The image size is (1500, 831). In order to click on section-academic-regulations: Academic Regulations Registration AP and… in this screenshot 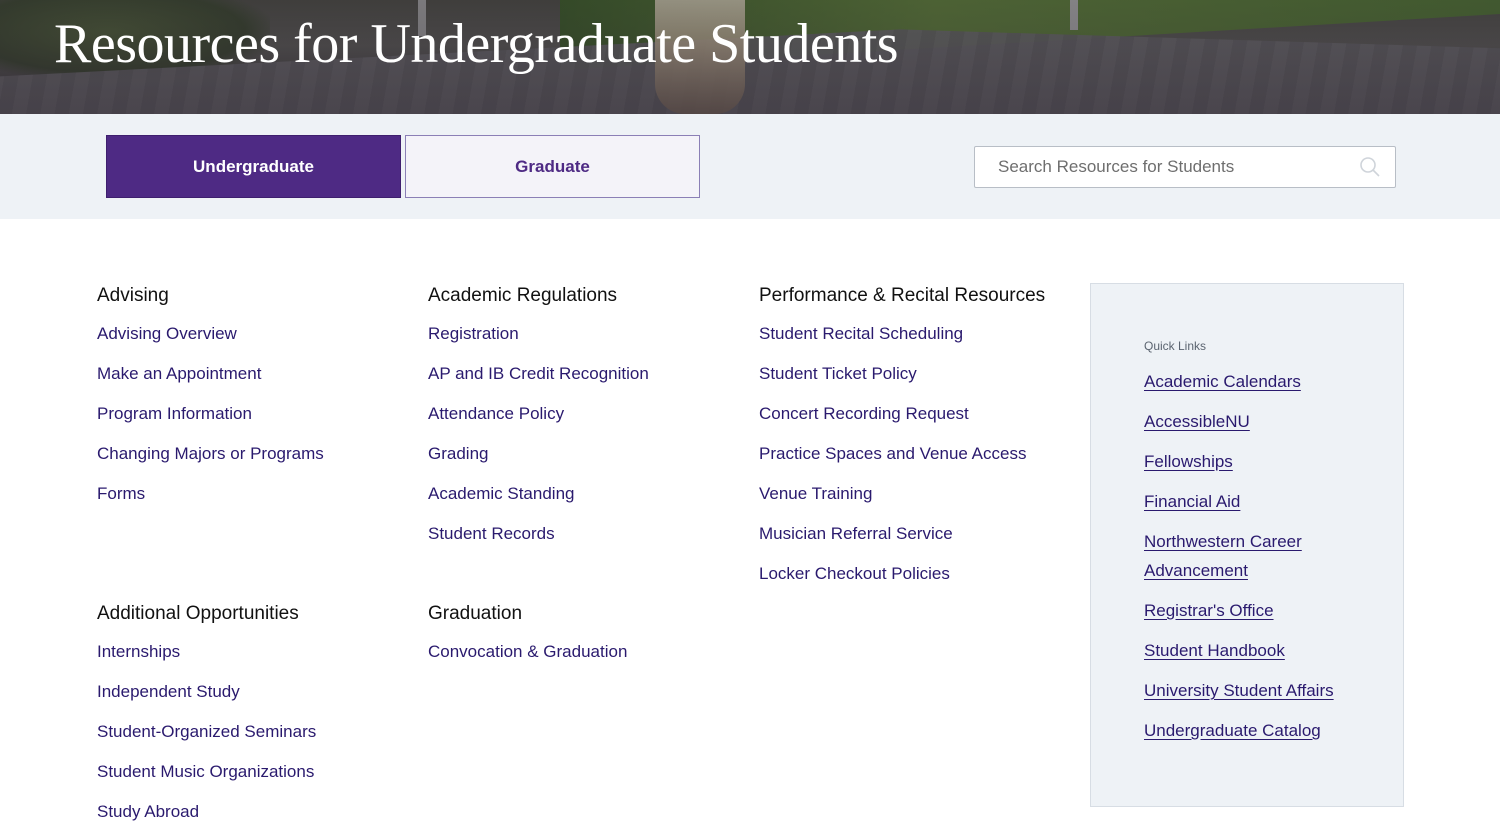, I will do `click(588, 423)`.